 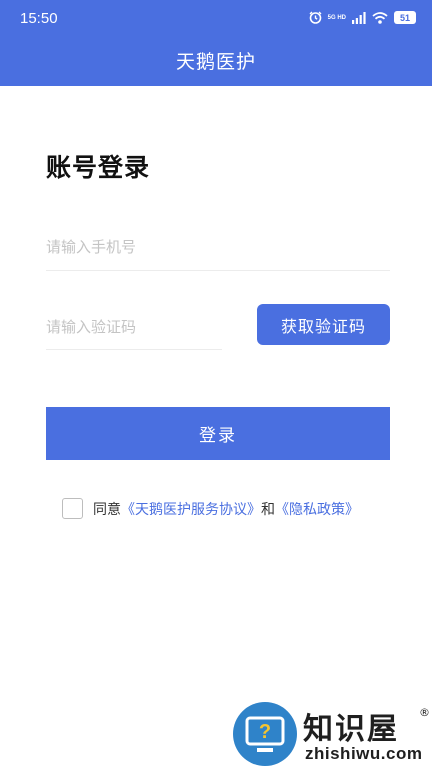 What do you see at coordinates (380, 17) in the screenshot?
I see `wifi-icon` at bounding box center [380, 17].